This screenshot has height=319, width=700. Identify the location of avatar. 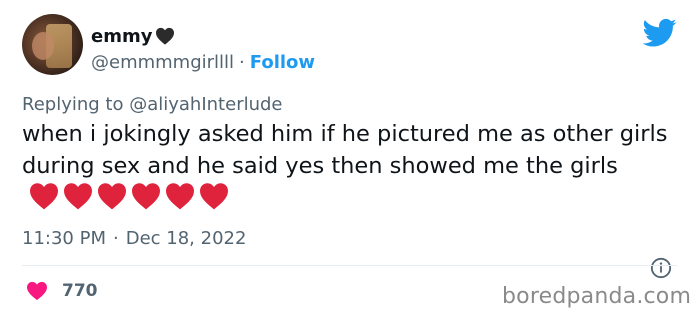
(52, 44).